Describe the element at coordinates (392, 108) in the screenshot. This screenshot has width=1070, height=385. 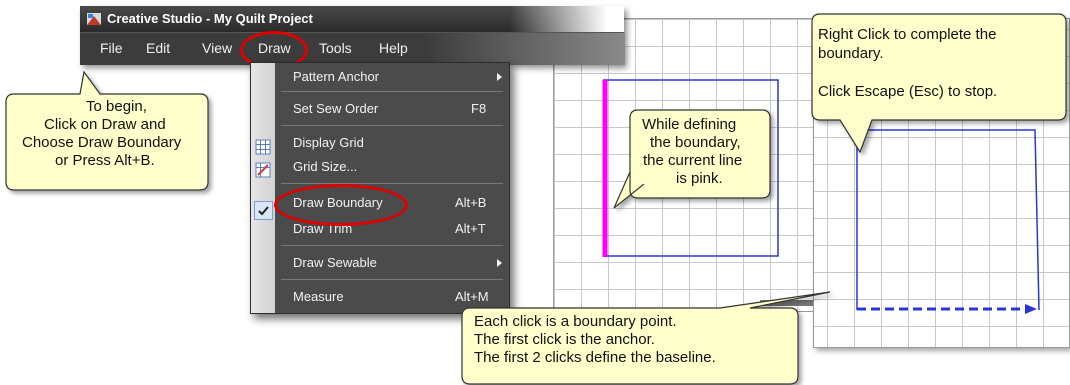
I see `menuitem-set-sew-order: Set Sew Order F8` at that location.